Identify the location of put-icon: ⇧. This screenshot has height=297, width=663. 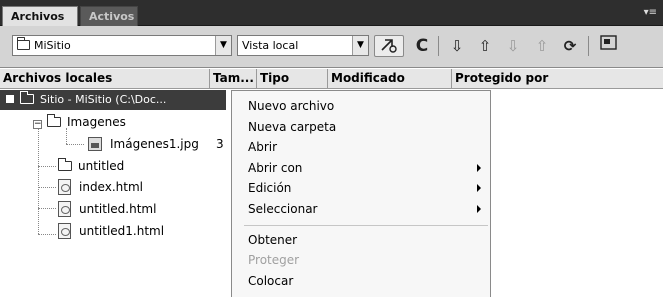
(485, 46).